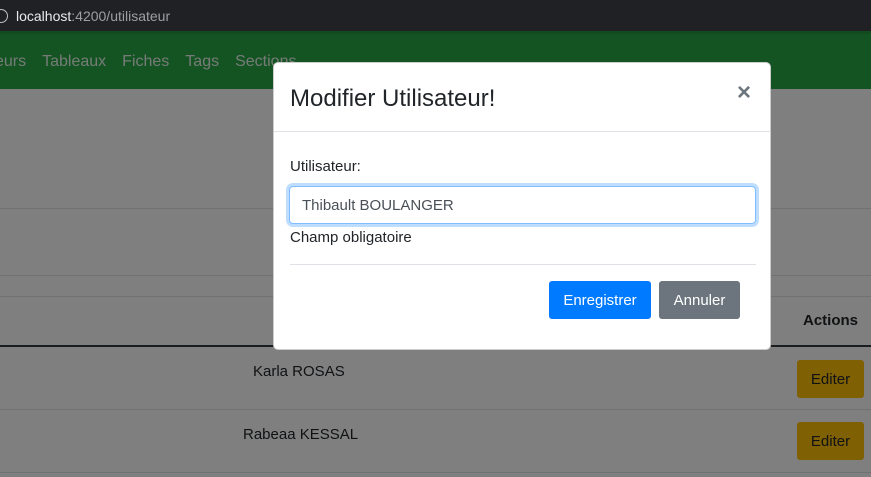  I want to click on cancel-button: Annuler, so click(699, 300).